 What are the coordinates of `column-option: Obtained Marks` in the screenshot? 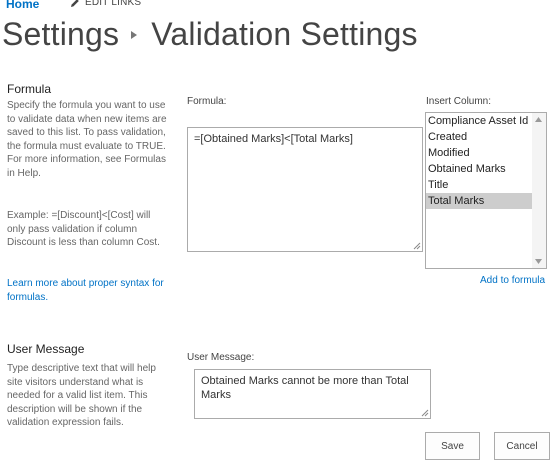 It's located at (480, 169).